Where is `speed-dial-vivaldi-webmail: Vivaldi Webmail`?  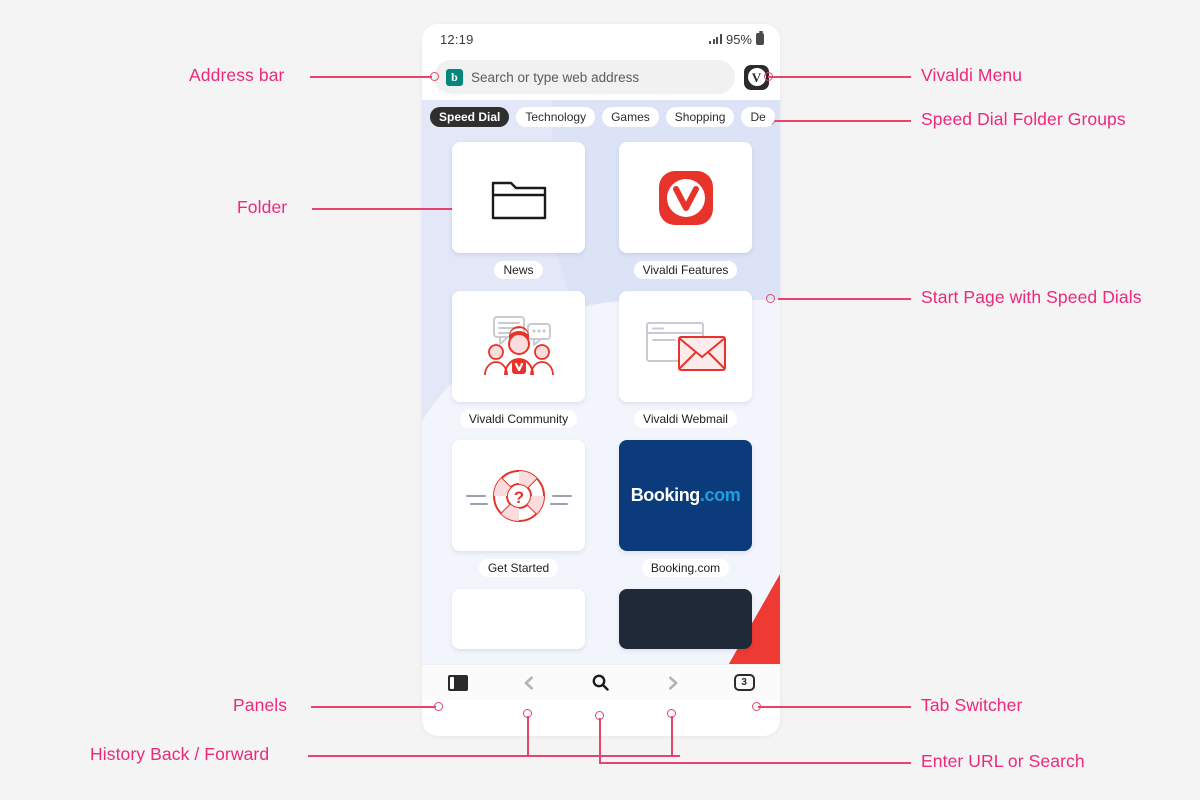
speed-dial-vivaldi-webmail: Vivaldi Webmail is located at coordinates (685, 359).